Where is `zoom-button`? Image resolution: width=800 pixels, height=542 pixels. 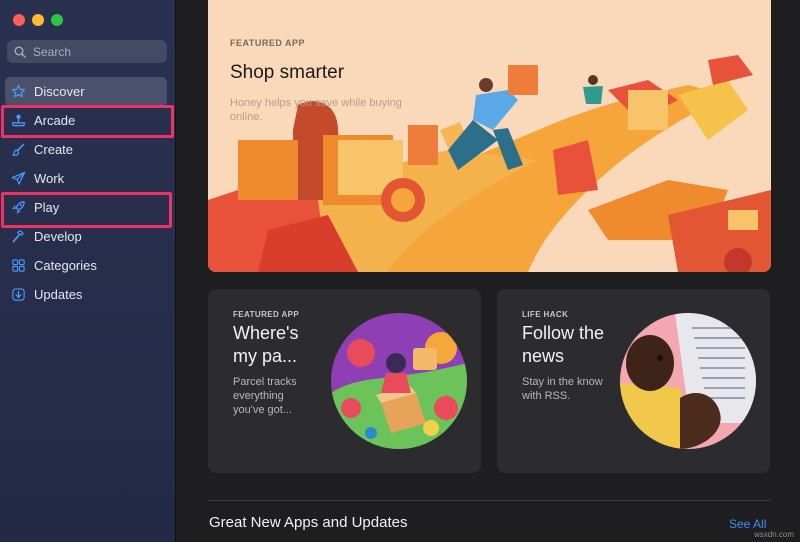 zoom-button is located at coordinates (57, 20).